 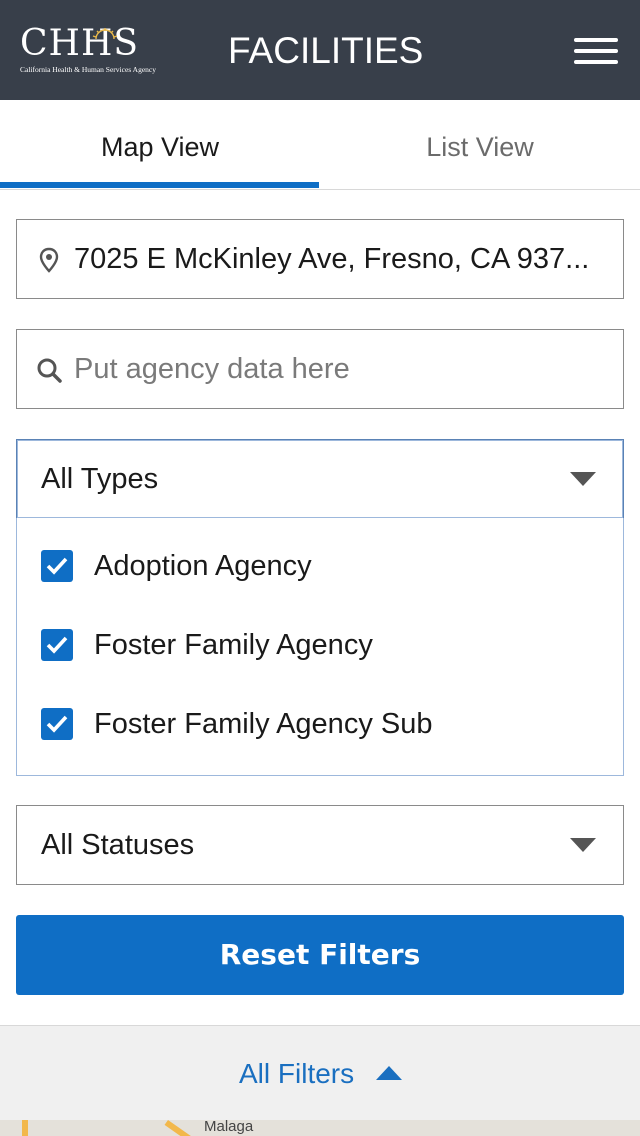 I want to click on all-filters-toggle: All Filters, so click(x=320, y=1072).